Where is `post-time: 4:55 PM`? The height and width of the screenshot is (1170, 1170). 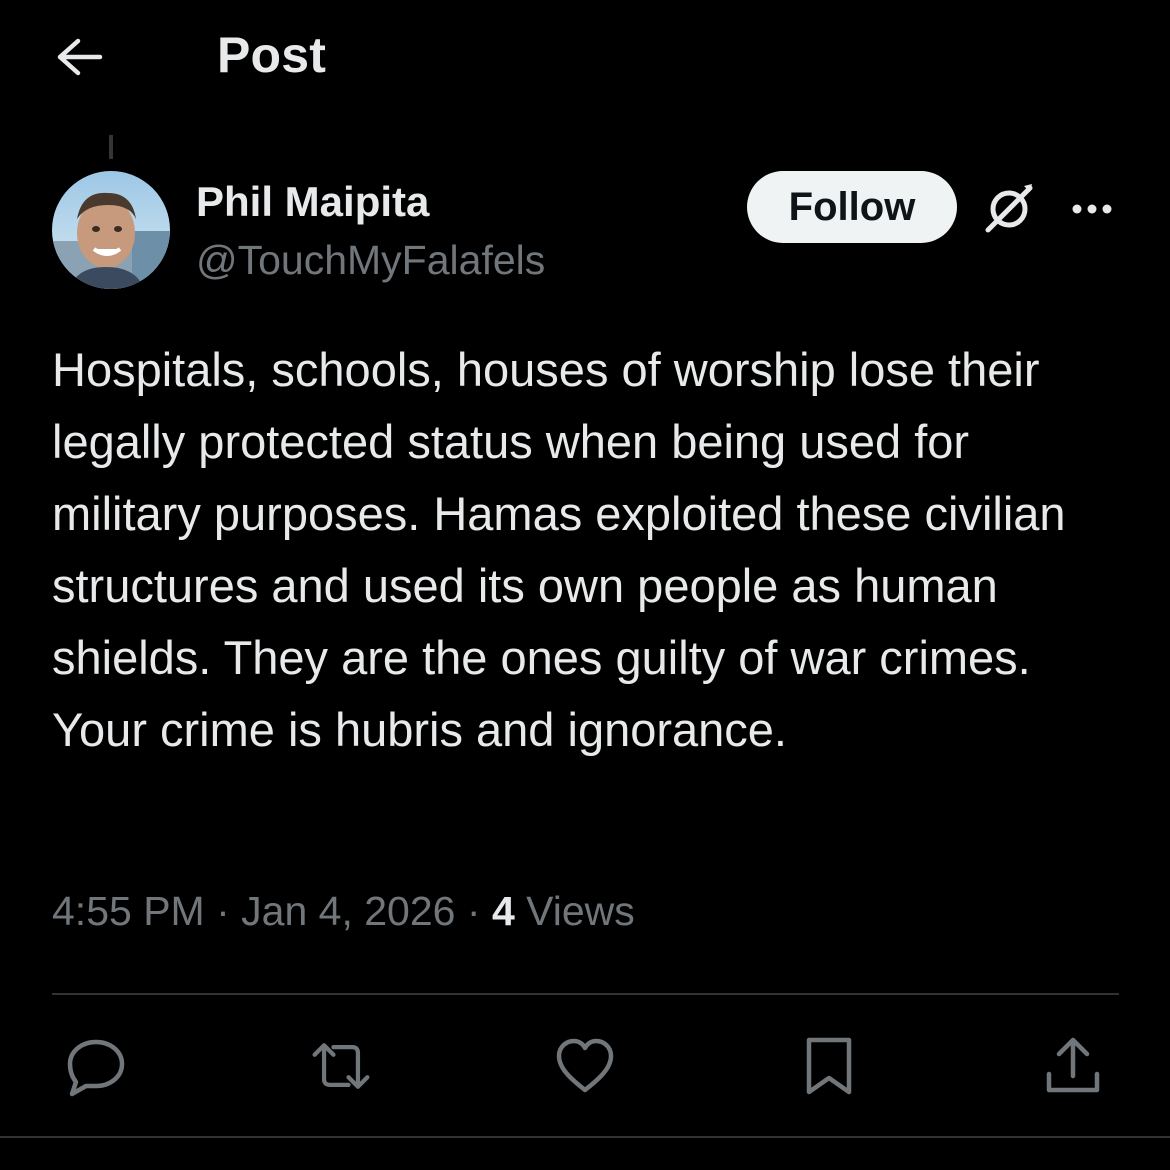
post-time: 4:55 PM is located at coordinates (128, 911).